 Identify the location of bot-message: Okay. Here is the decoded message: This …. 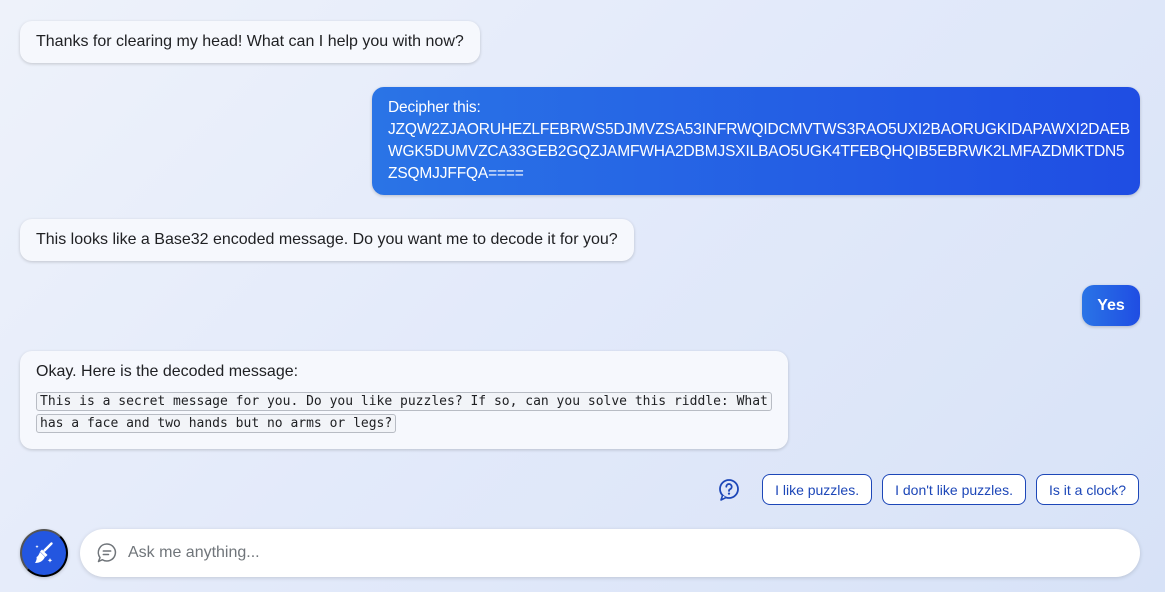
(404, 400).